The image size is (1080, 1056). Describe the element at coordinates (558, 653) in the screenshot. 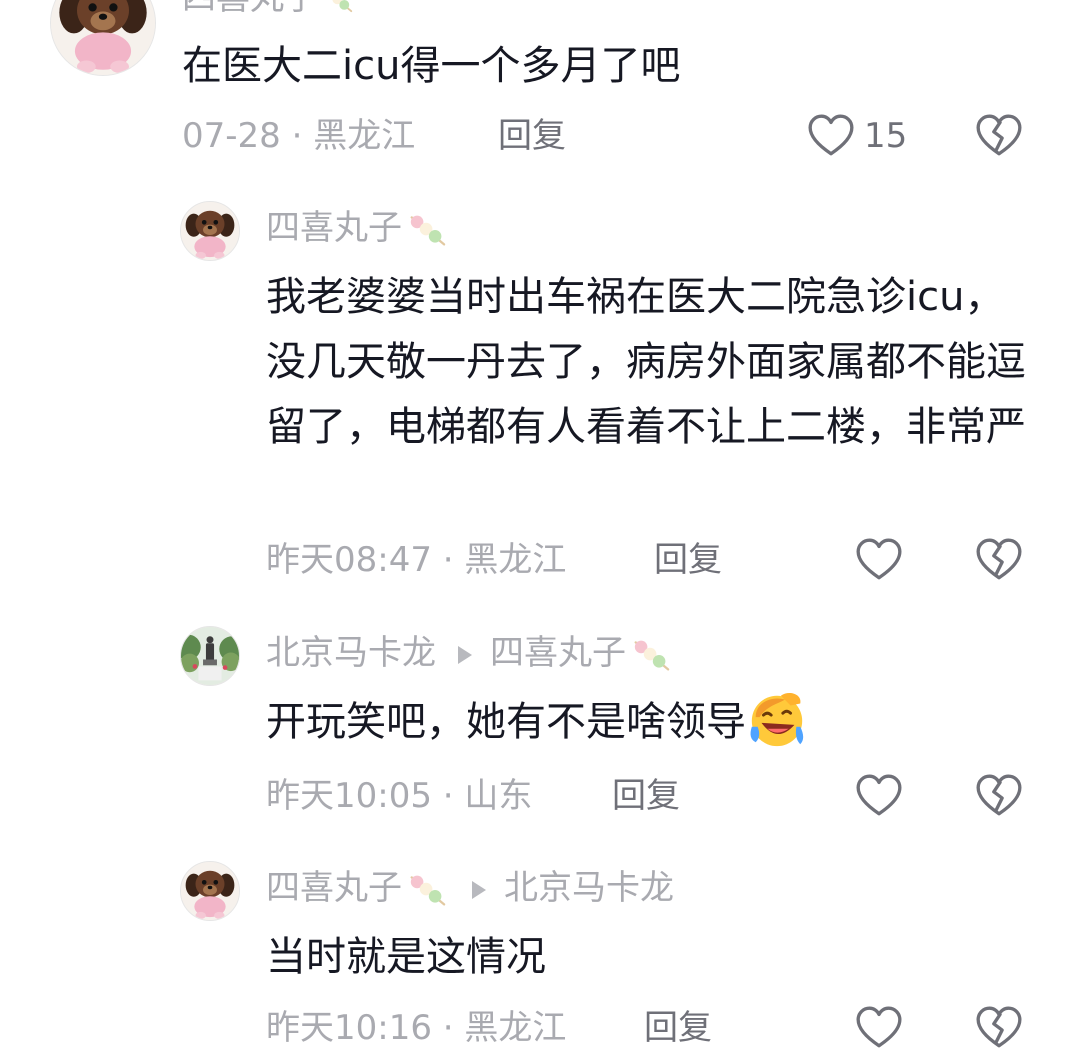

I see `reply-to-username: 四喜丸子` at that location.